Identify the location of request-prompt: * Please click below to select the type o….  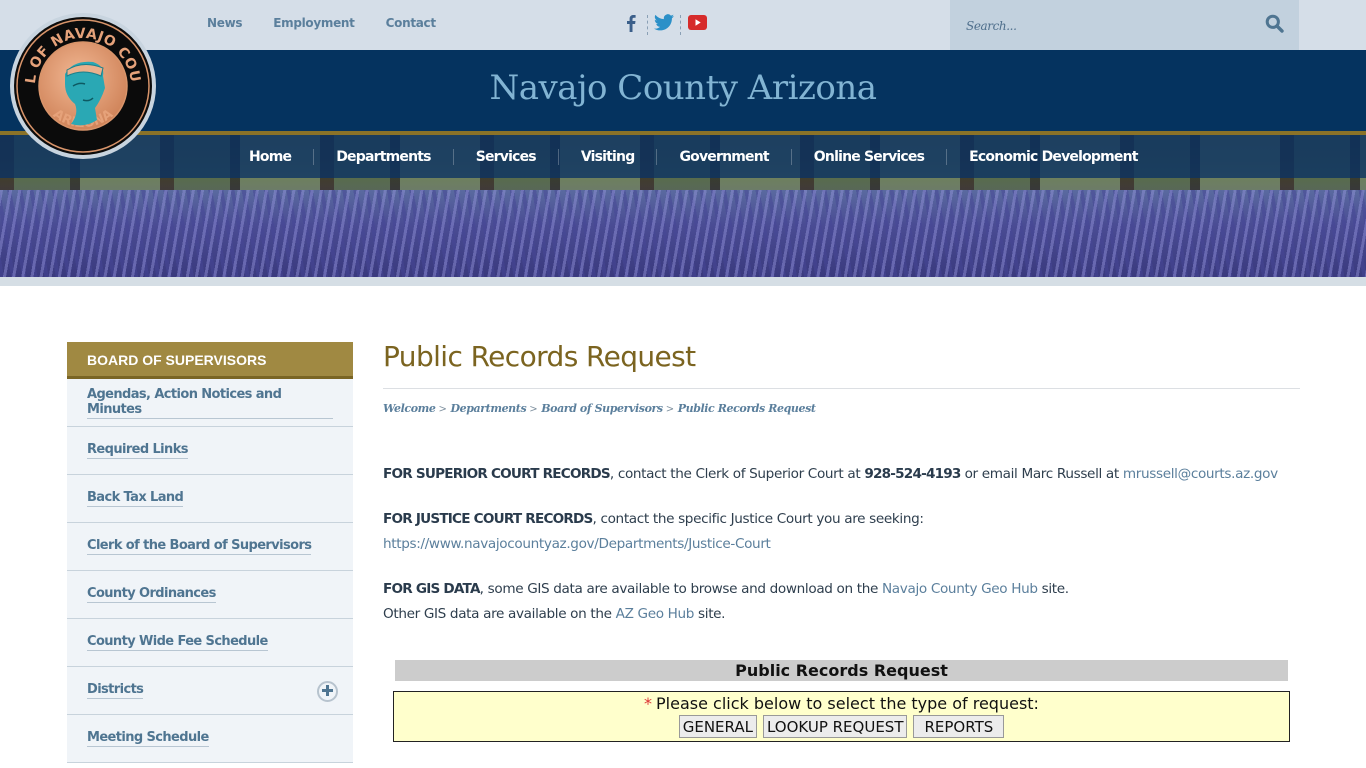
(841, 704).